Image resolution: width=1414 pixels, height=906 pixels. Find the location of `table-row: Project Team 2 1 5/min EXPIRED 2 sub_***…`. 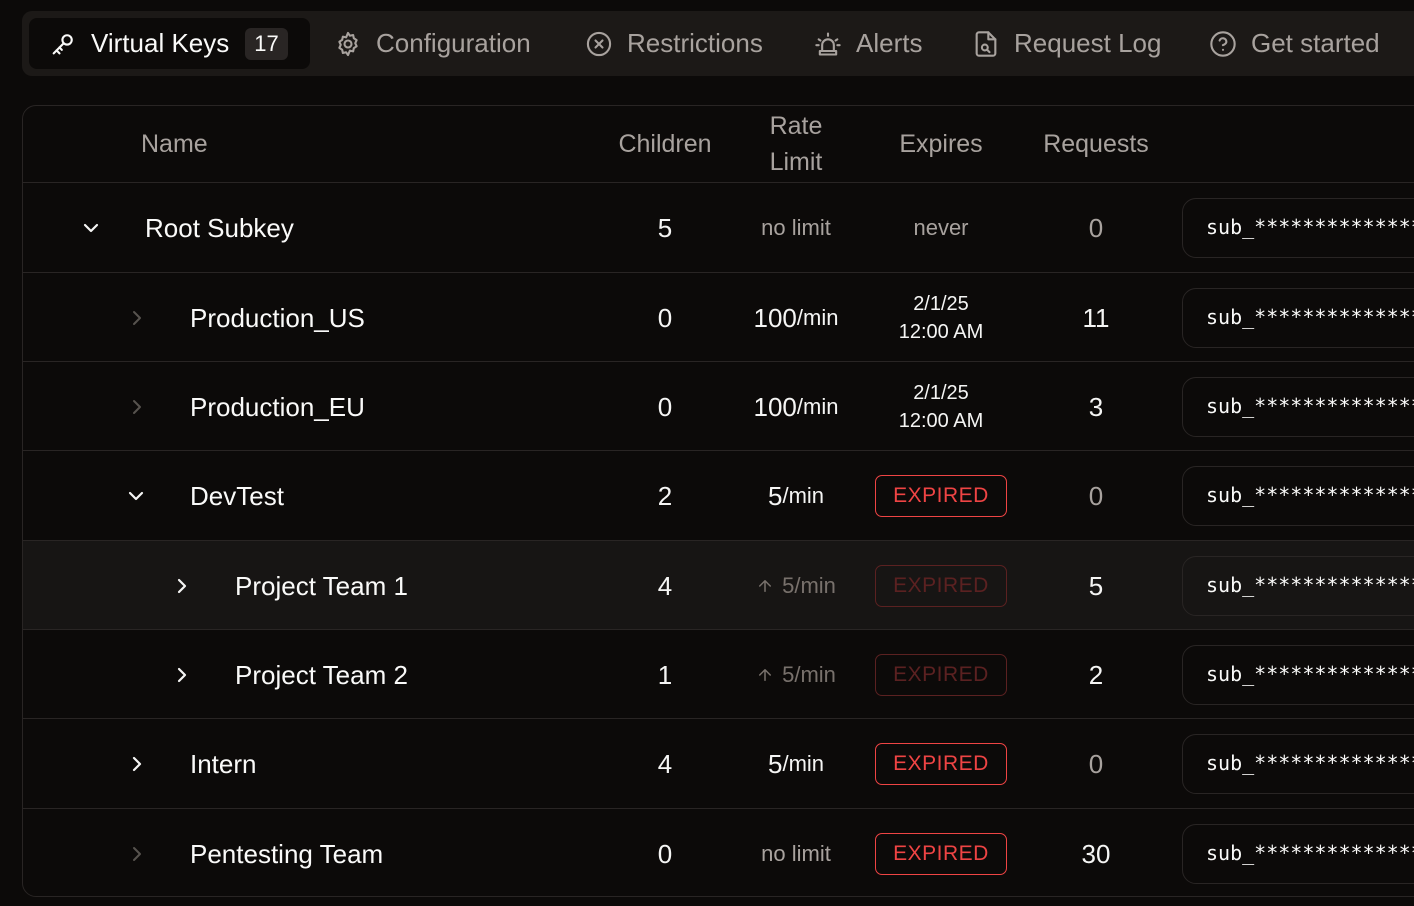

table-row: Project Team 2 1 5/min EXPIRED 2 sub_***… is located at coordinates (718, 674).